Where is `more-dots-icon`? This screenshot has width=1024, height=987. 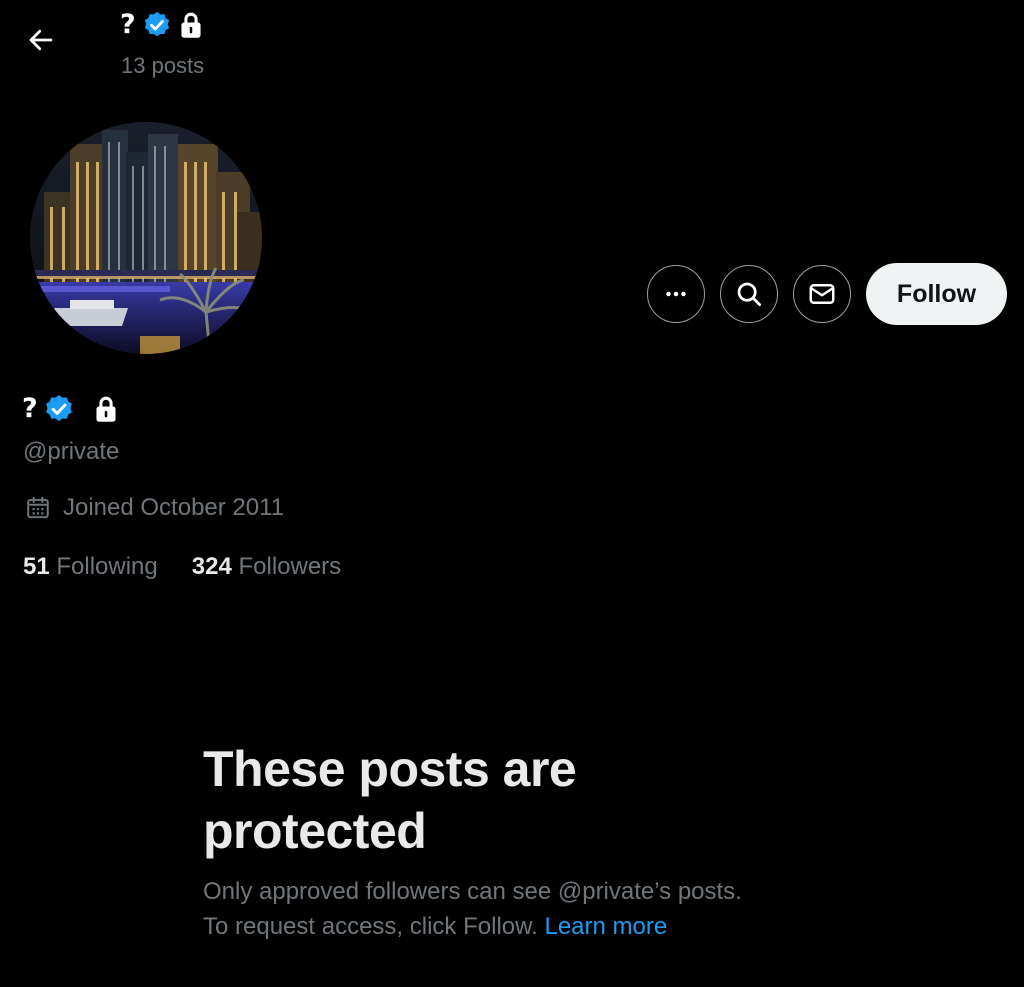
more-dots-icon is located at coordinates (676, 294).